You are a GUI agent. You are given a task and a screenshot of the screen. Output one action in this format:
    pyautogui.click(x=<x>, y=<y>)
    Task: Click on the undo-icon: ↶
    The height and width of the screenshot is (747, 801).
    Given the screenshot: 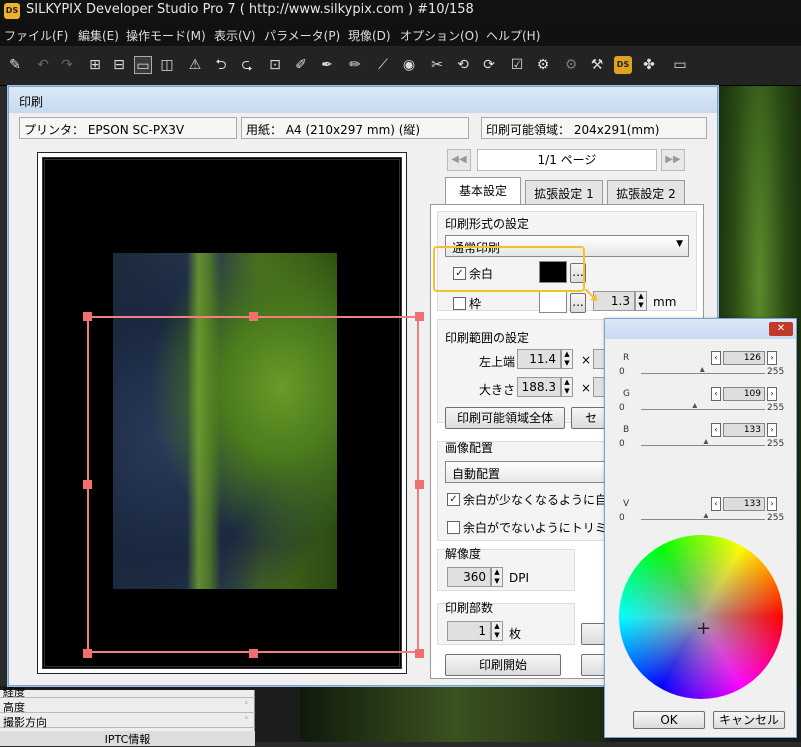 What is the action you would take?
    pyautogui.click(x=43, y=65)
    